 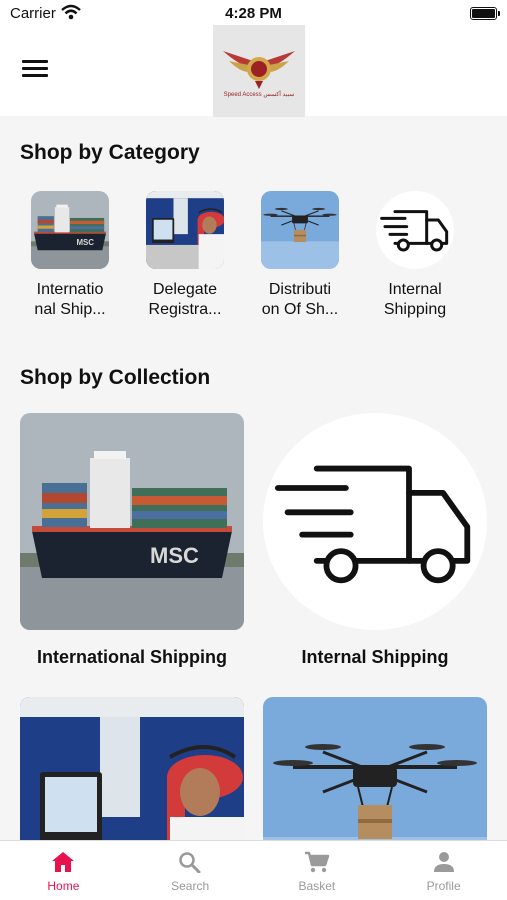 I want to click on collection-label: International Shipping, so click(x=132, y=657).